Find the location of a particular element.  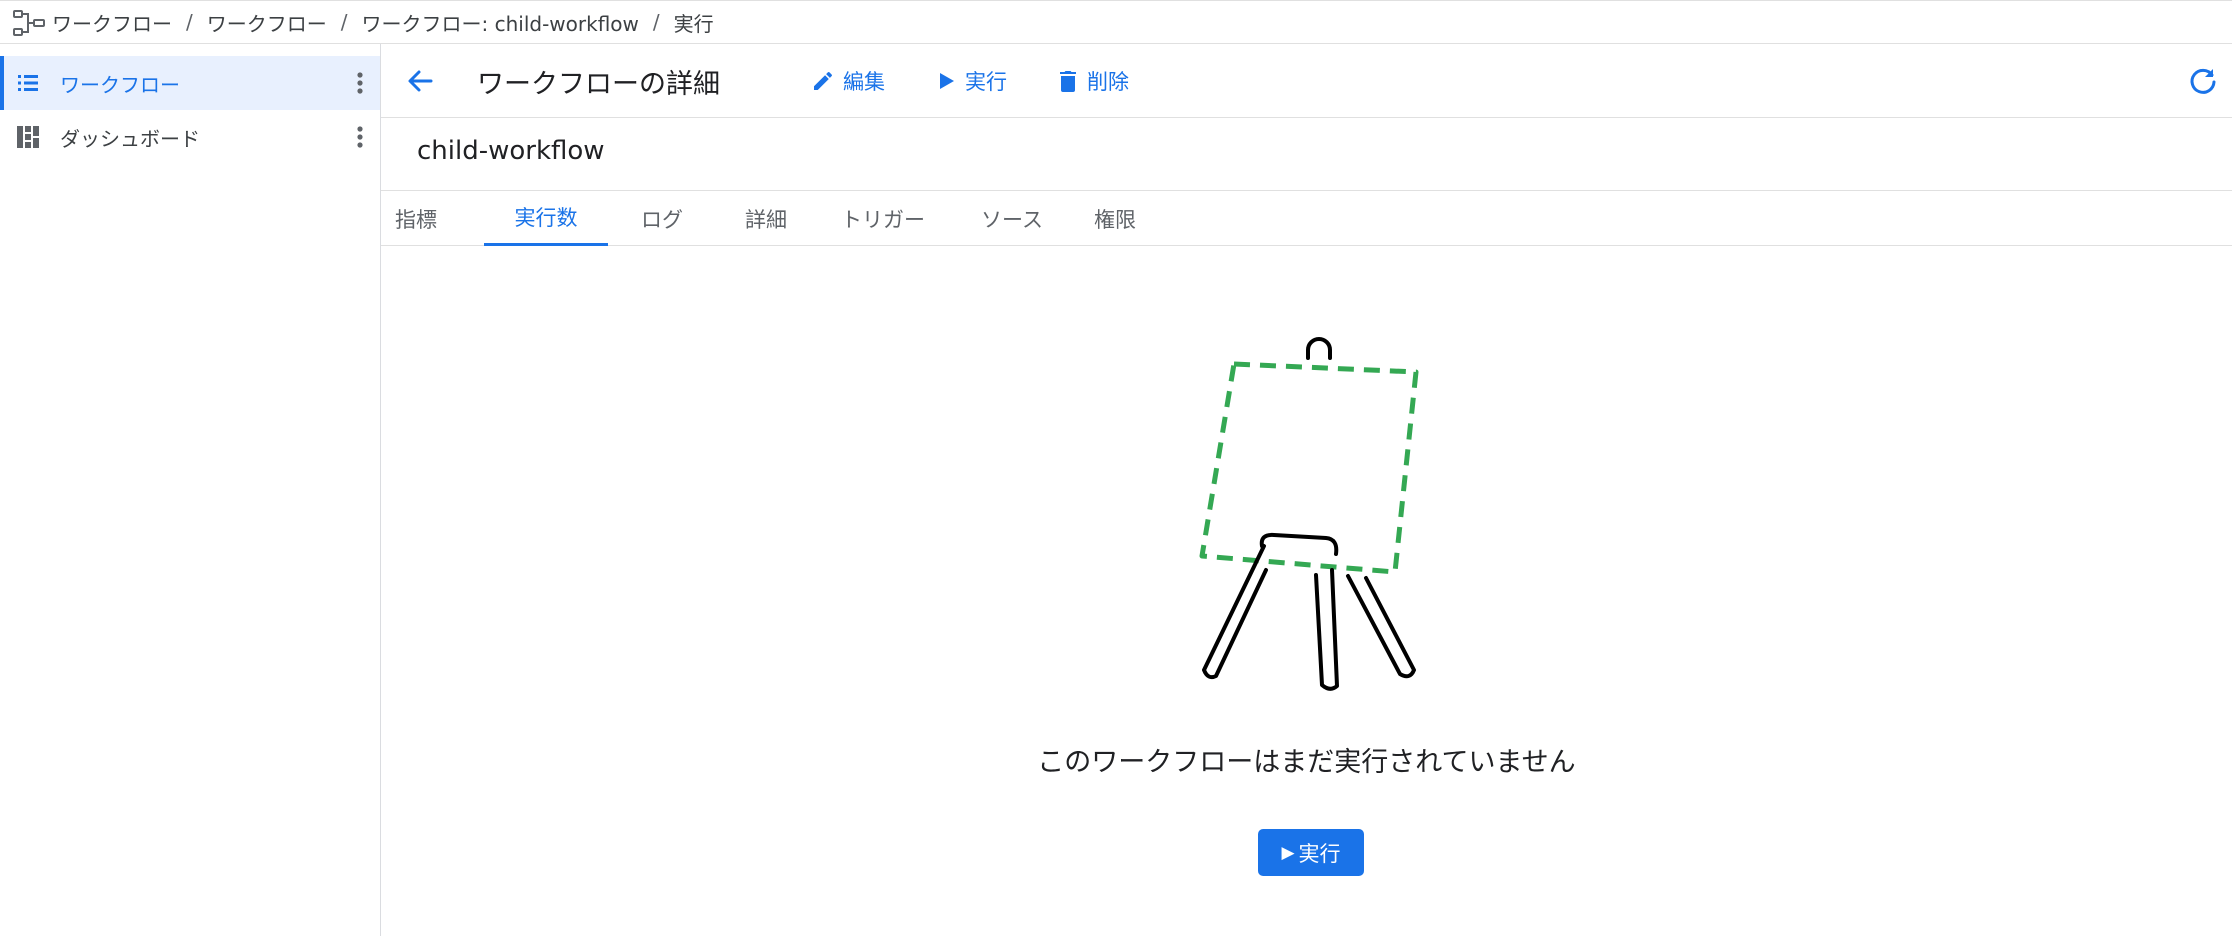

delete-button: 削除 is located at coordinates (1093, 81).